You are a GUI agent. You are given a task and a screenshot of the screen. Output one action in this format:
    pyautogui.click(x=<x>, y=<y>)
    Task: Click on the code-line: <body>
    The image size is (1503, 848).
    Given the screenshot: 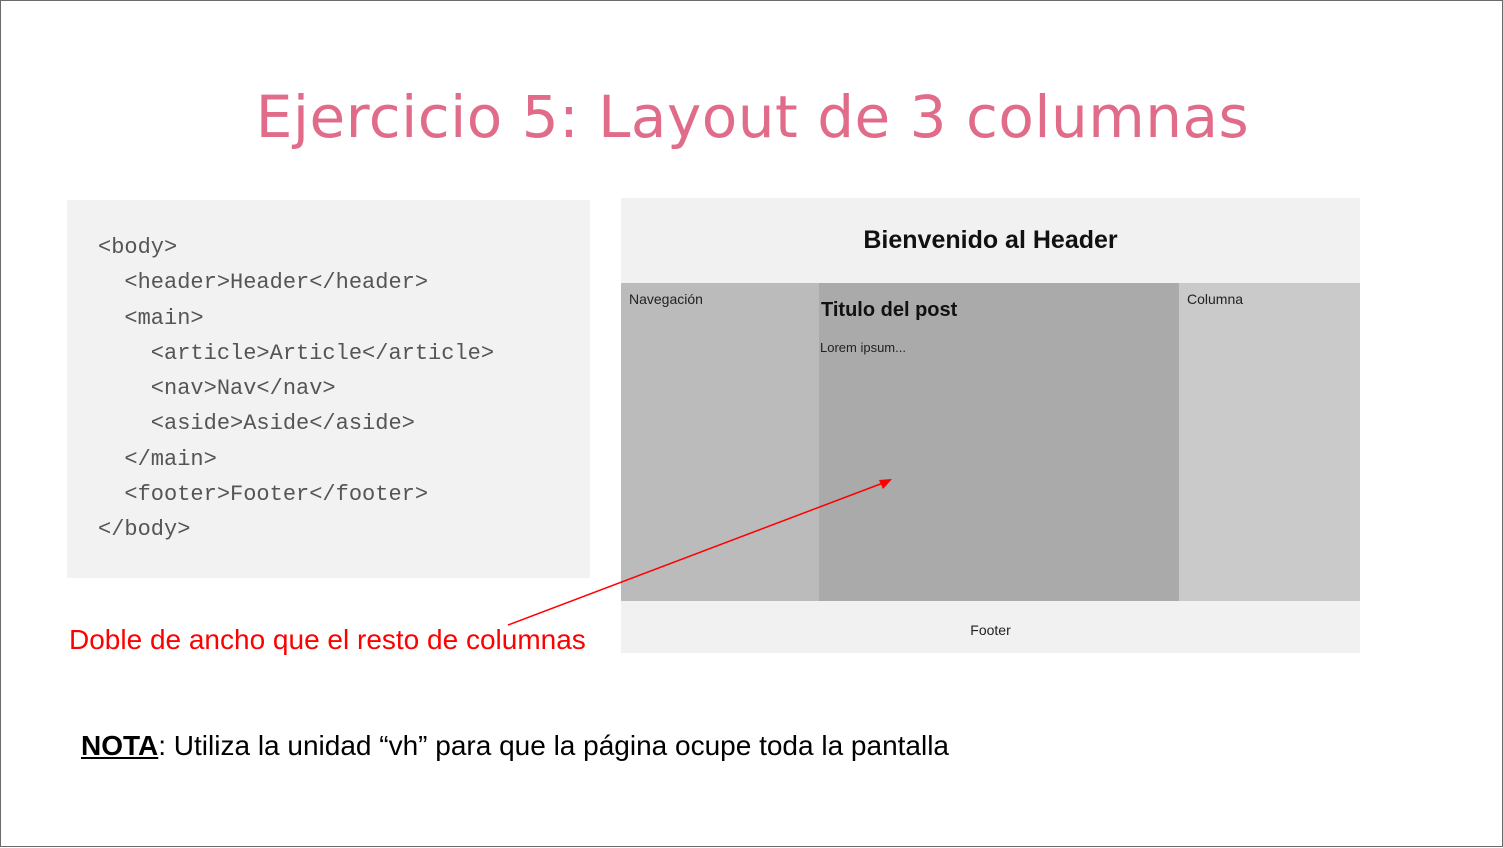 What is the action you would take?
    pyautogui.click(x=138, y=247)
    